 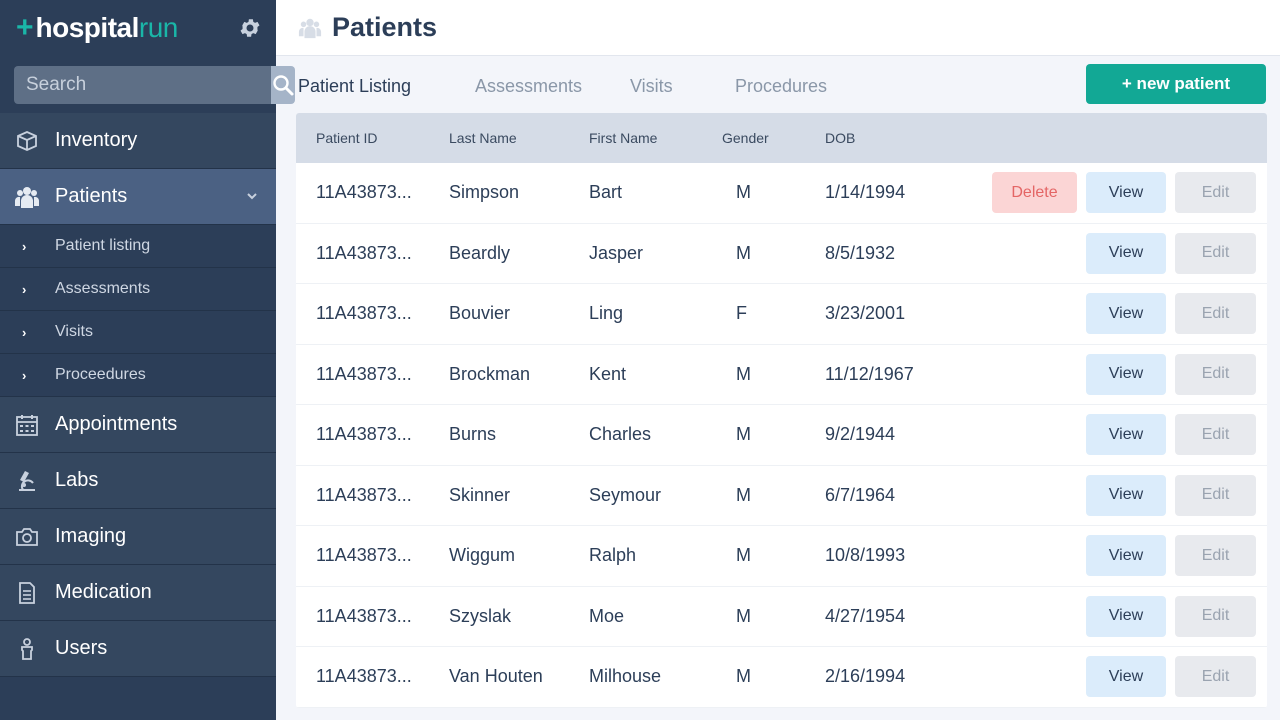 What do you see at coordinates (682, 86) in the screenshot?
I see `tab-visits: Visits` at bounding box center [682, 86].